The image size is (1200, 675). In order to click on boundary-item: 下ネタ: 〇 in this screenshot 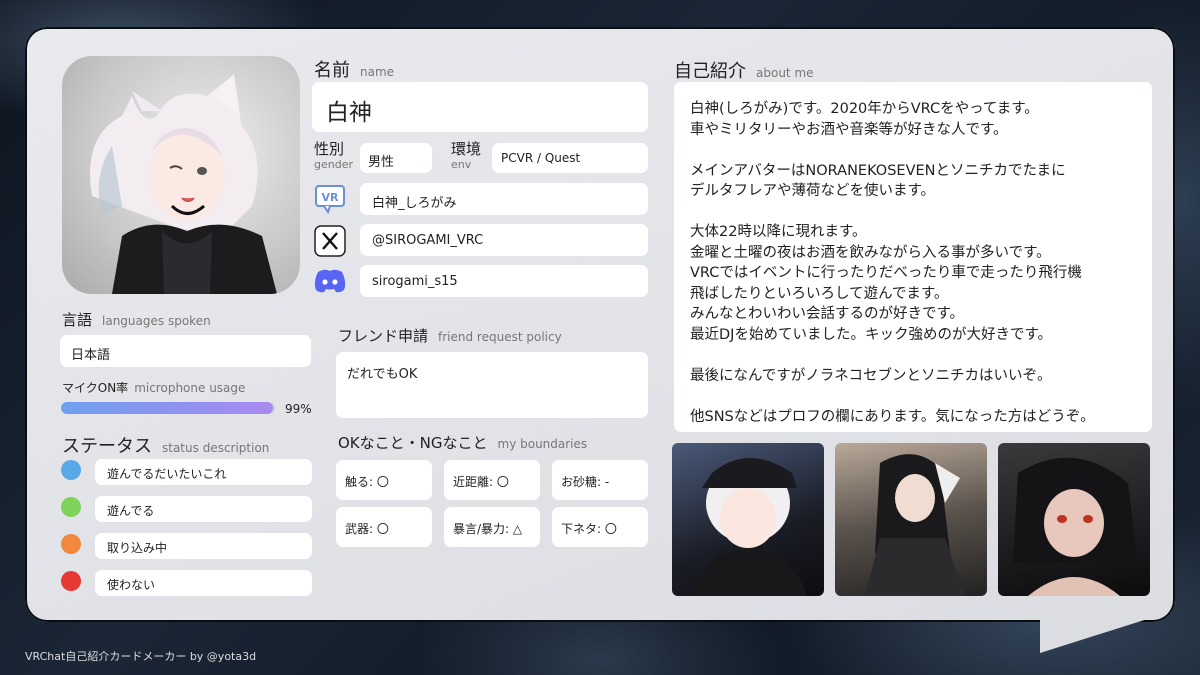, I will do `click(600, 527)`.